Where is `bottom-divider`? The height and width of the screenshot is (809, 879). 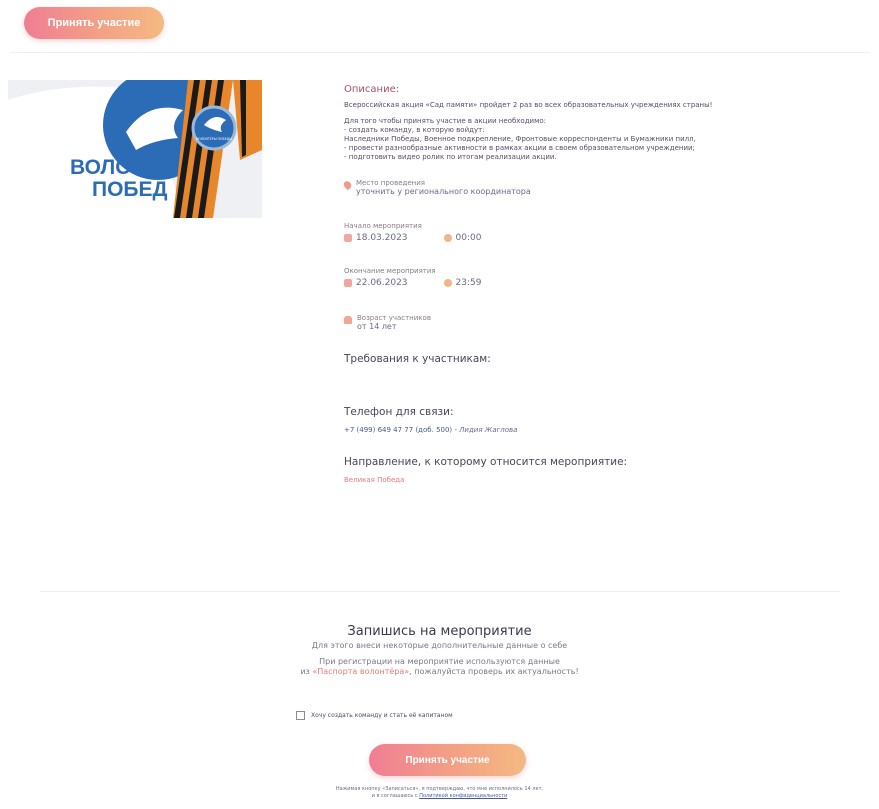
bottom-divider is located at coordinates (440, 591).